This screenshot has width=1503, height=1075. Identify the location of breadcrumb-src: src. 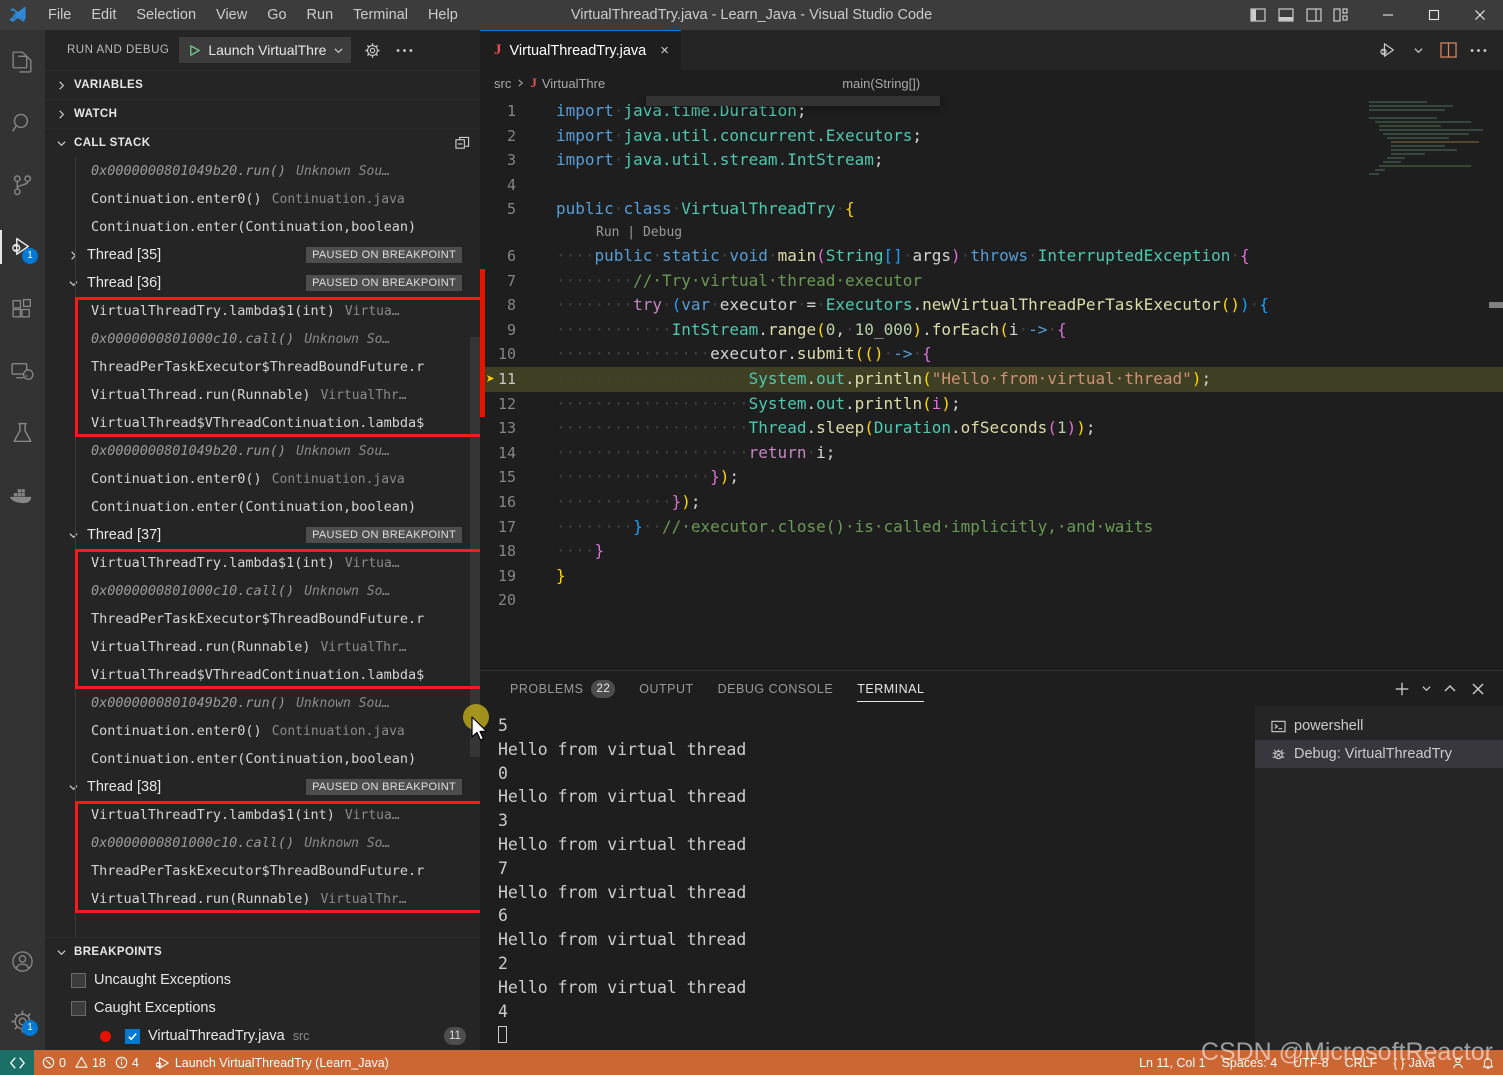
(502, 83).